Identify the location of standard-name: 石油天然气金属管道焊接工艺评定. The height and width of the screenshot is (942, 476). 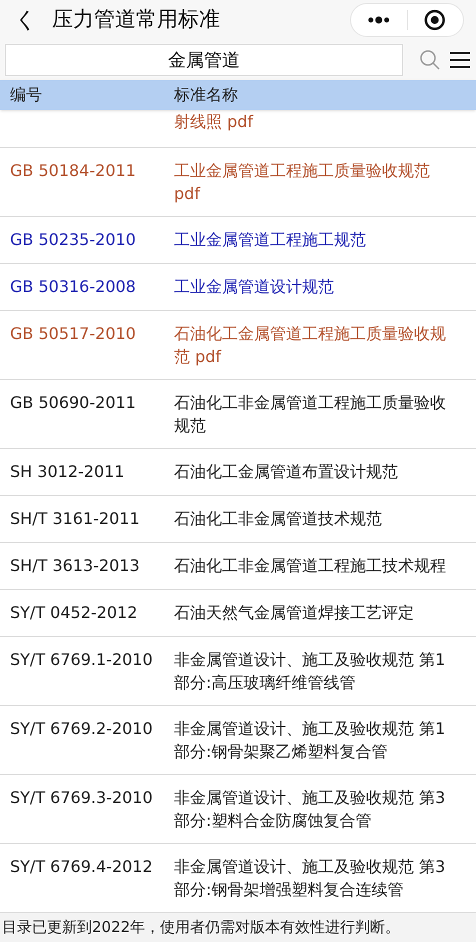
(314, 612).